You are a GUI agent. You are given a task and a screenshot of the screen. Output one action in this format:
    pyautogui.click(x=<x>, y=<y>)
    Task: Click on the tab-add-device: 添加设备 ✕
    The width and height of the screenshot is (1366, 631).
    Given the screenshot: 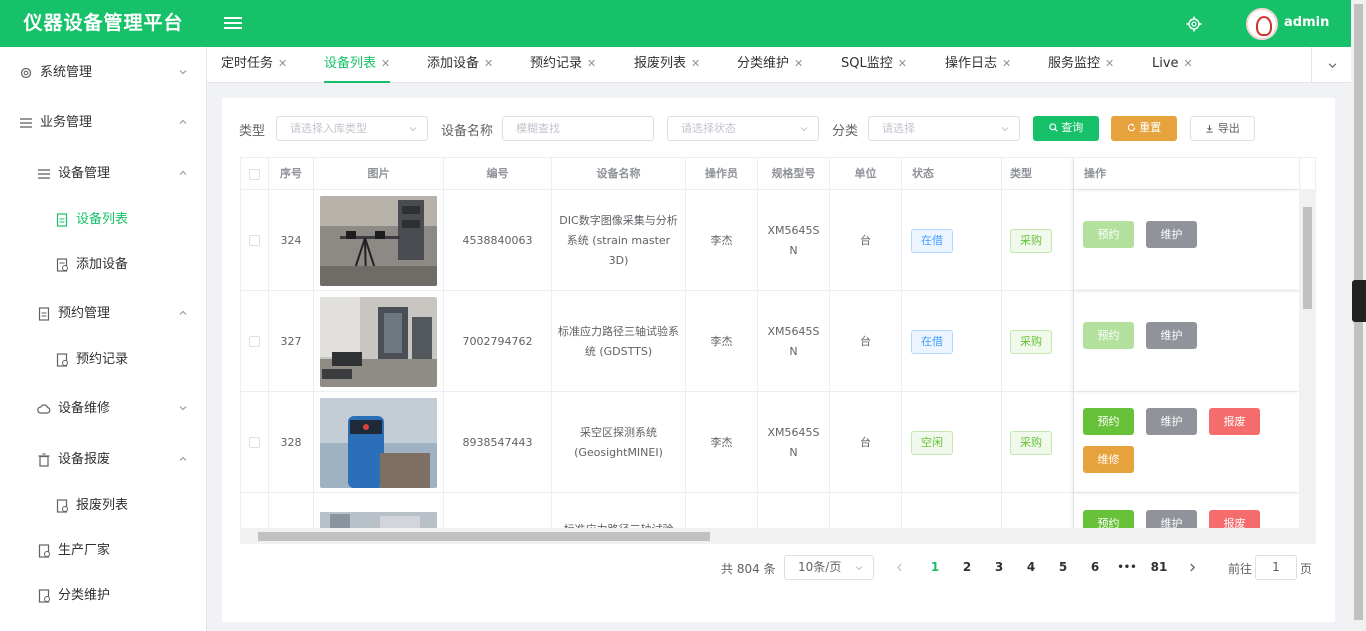 What is the action you would take?
    pyautogui.click(x=460, y=65)
    